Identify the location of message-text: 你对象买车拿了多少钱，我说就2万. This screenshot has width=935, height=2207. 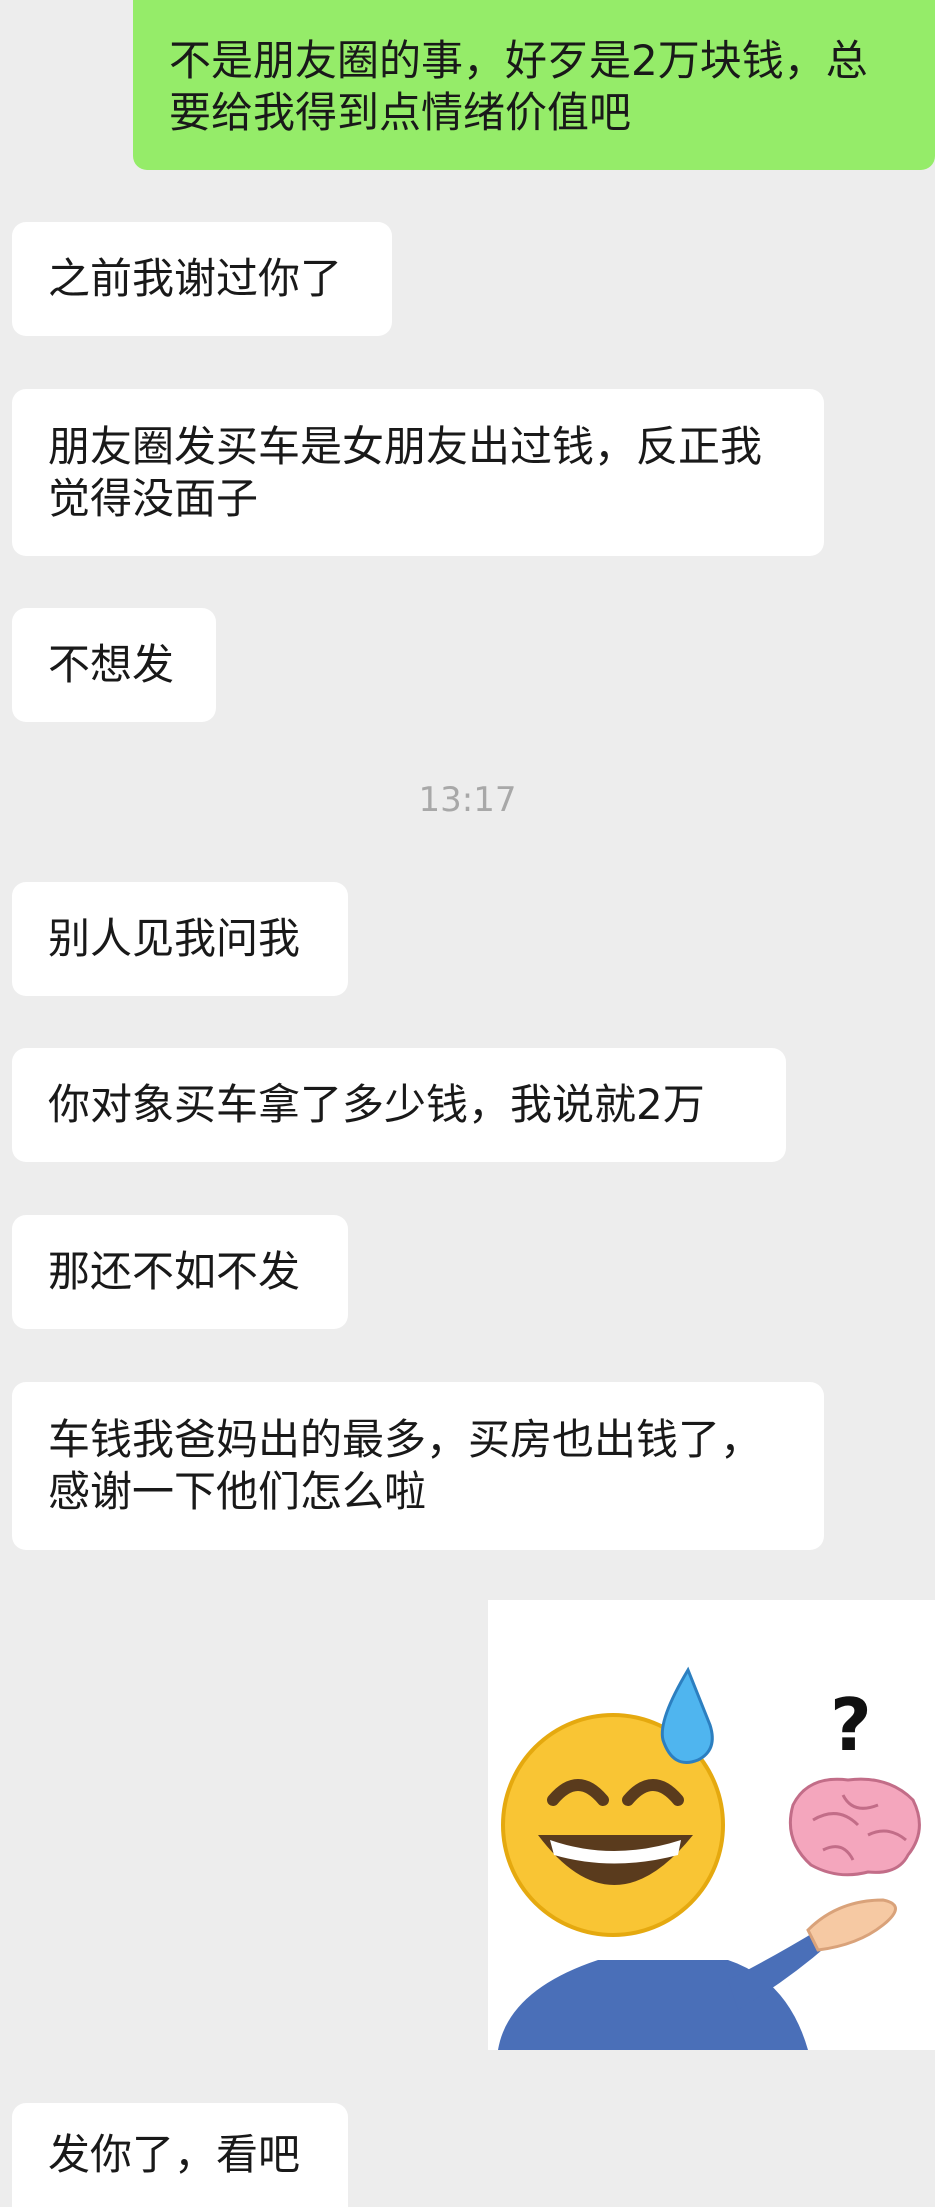
(376, 1104).